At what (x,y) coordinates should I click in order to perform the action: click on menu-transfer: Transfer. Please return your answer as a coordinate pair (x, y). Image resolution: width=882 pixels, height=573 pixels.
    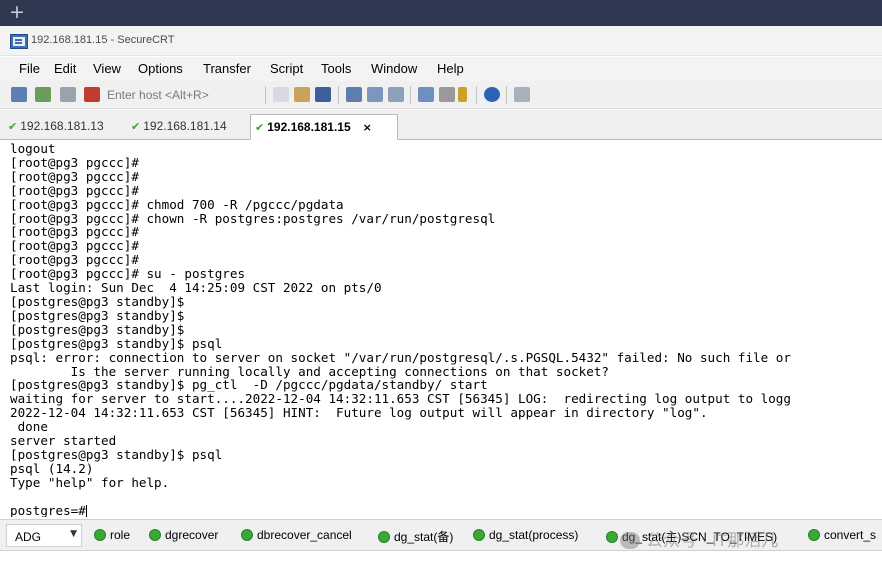
    Looking at the image, I should click on (227, 68).